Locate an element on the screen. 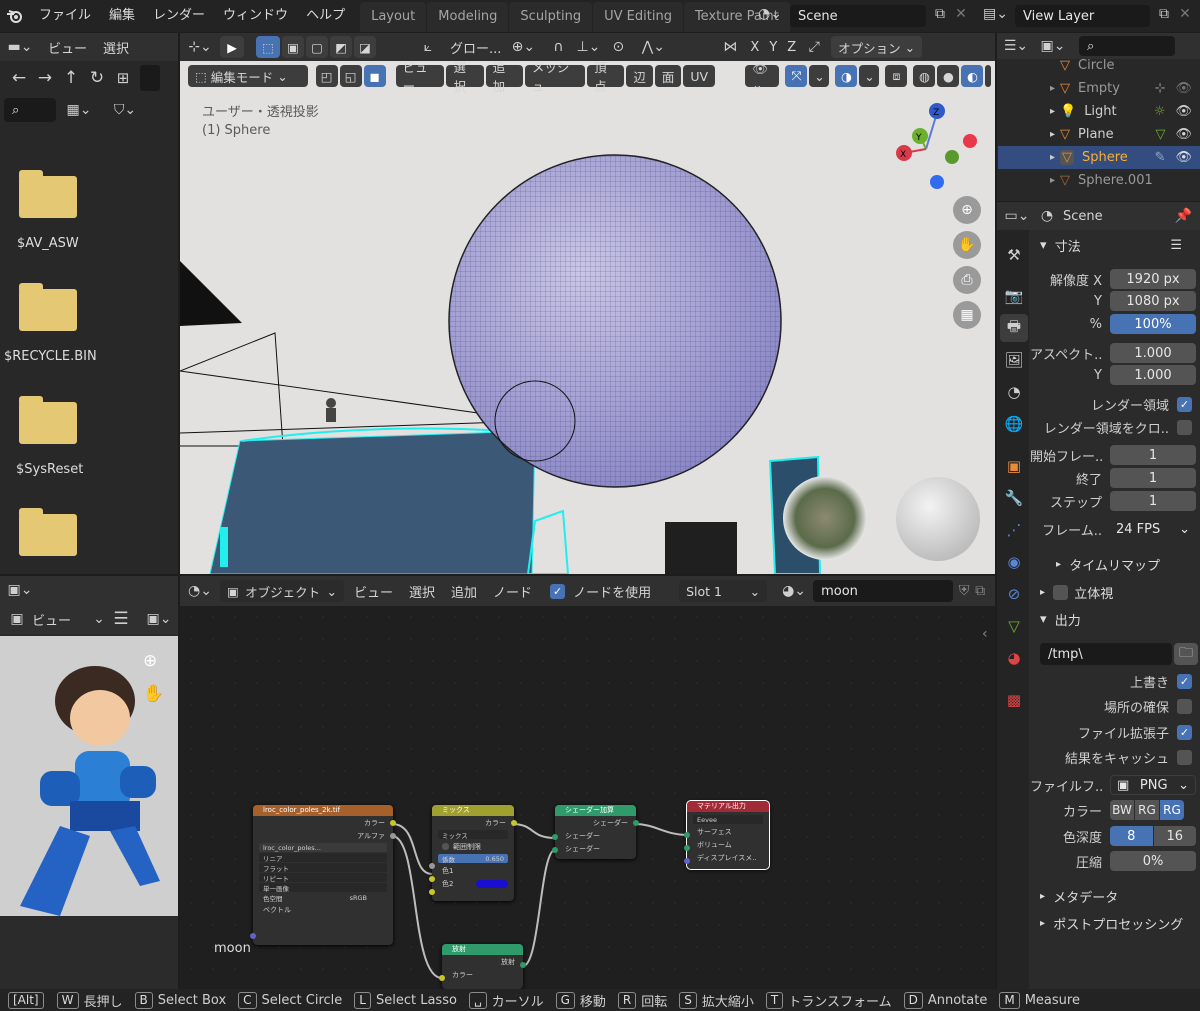  frame-start-field: 1 is located at coordinates (1153, 455).